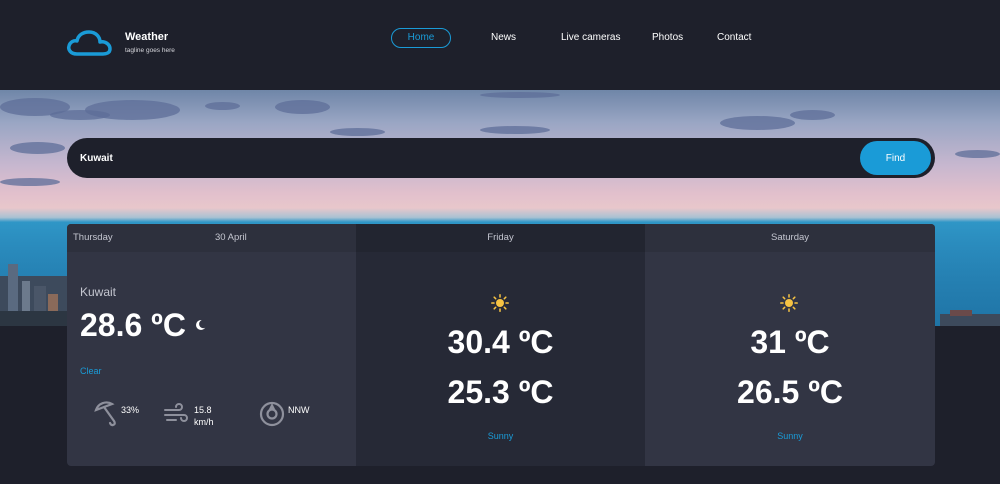  I want to click on umbrella-icon, so click(105, 414).